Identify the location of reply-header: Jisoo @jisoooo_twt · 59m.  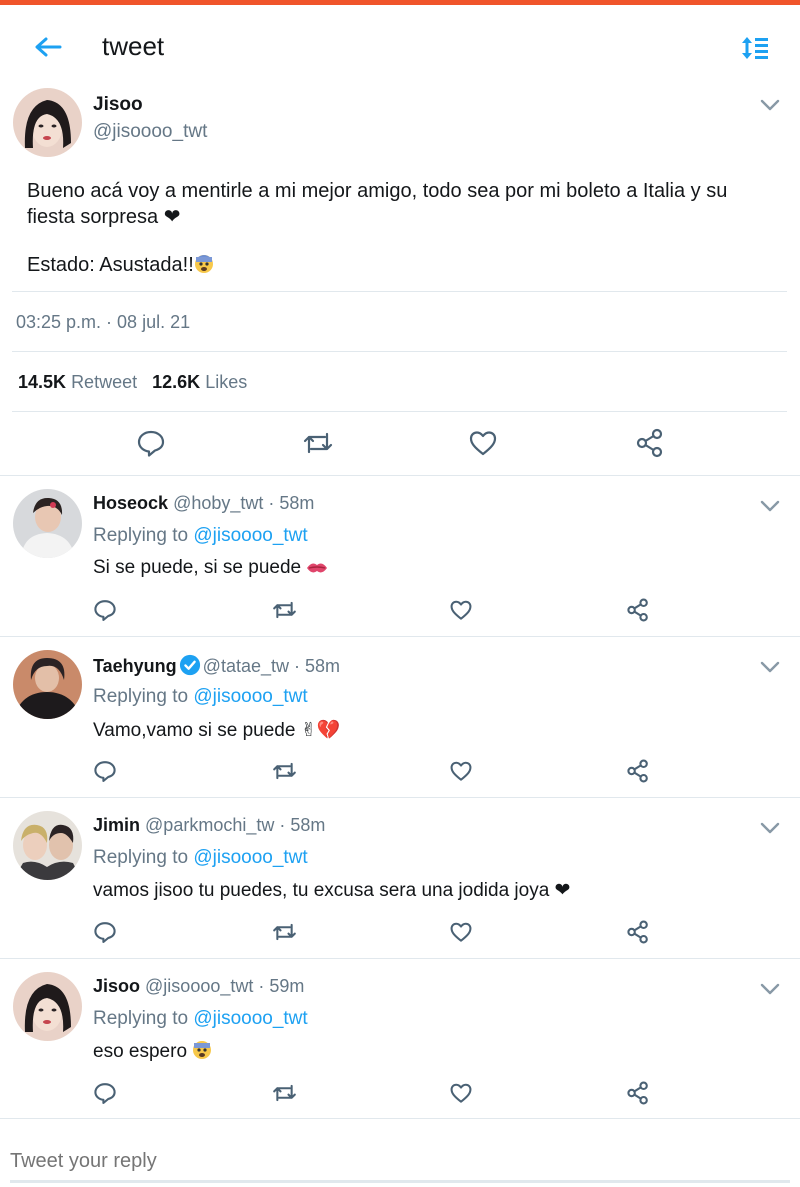
(198, 986).